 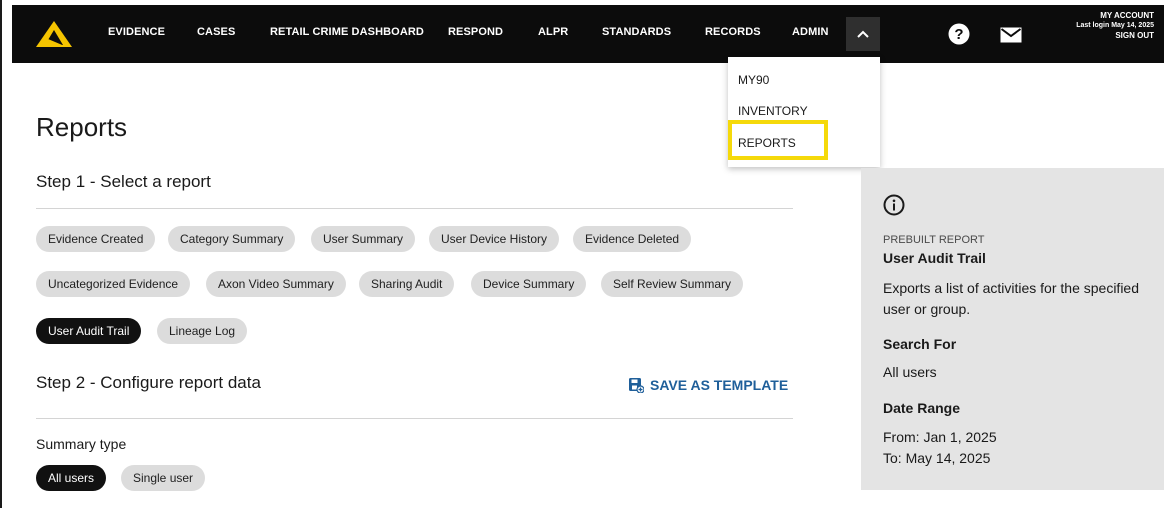 What do you see at coordinates (753, 80) in the screenshot?
I see `dropdown-item-my90: MY90` at bounding box center [753, 80].